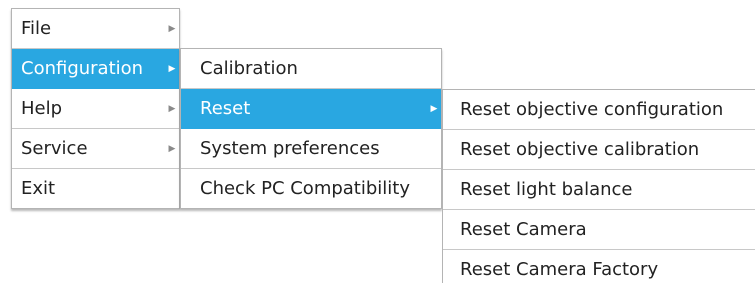 Image resolution: width=755 pixels, height=283 pixels. I want to click on menu-item-reset: Reset ▶, so click(311, 109).